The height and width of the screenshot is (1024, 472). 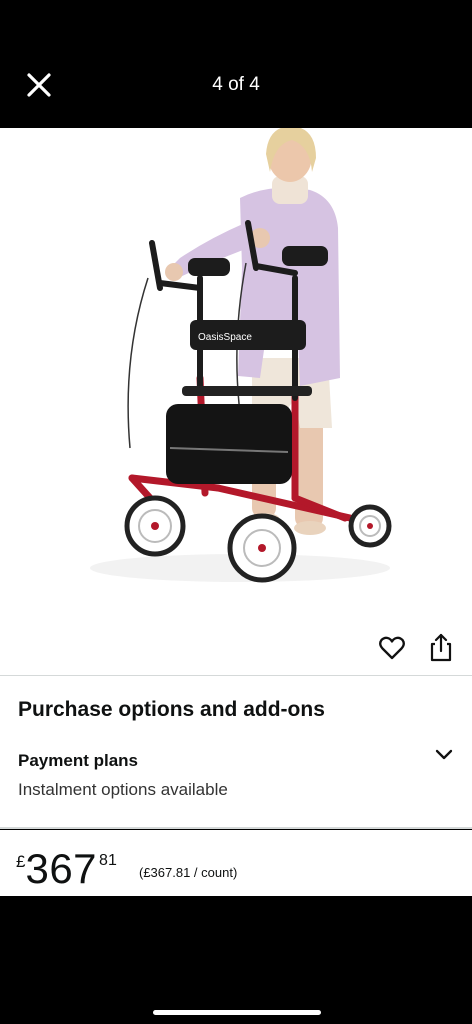 I want to click on price-whole: 367, so click(x=61, y=868).